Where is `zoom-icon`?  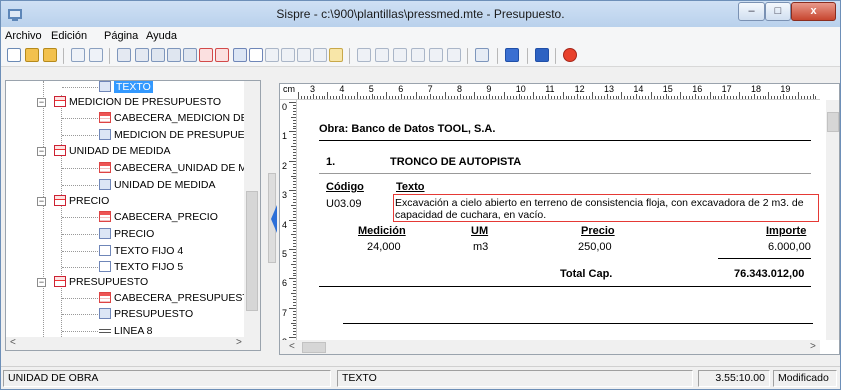
zoom-icon is located at coordinates (364, 55).